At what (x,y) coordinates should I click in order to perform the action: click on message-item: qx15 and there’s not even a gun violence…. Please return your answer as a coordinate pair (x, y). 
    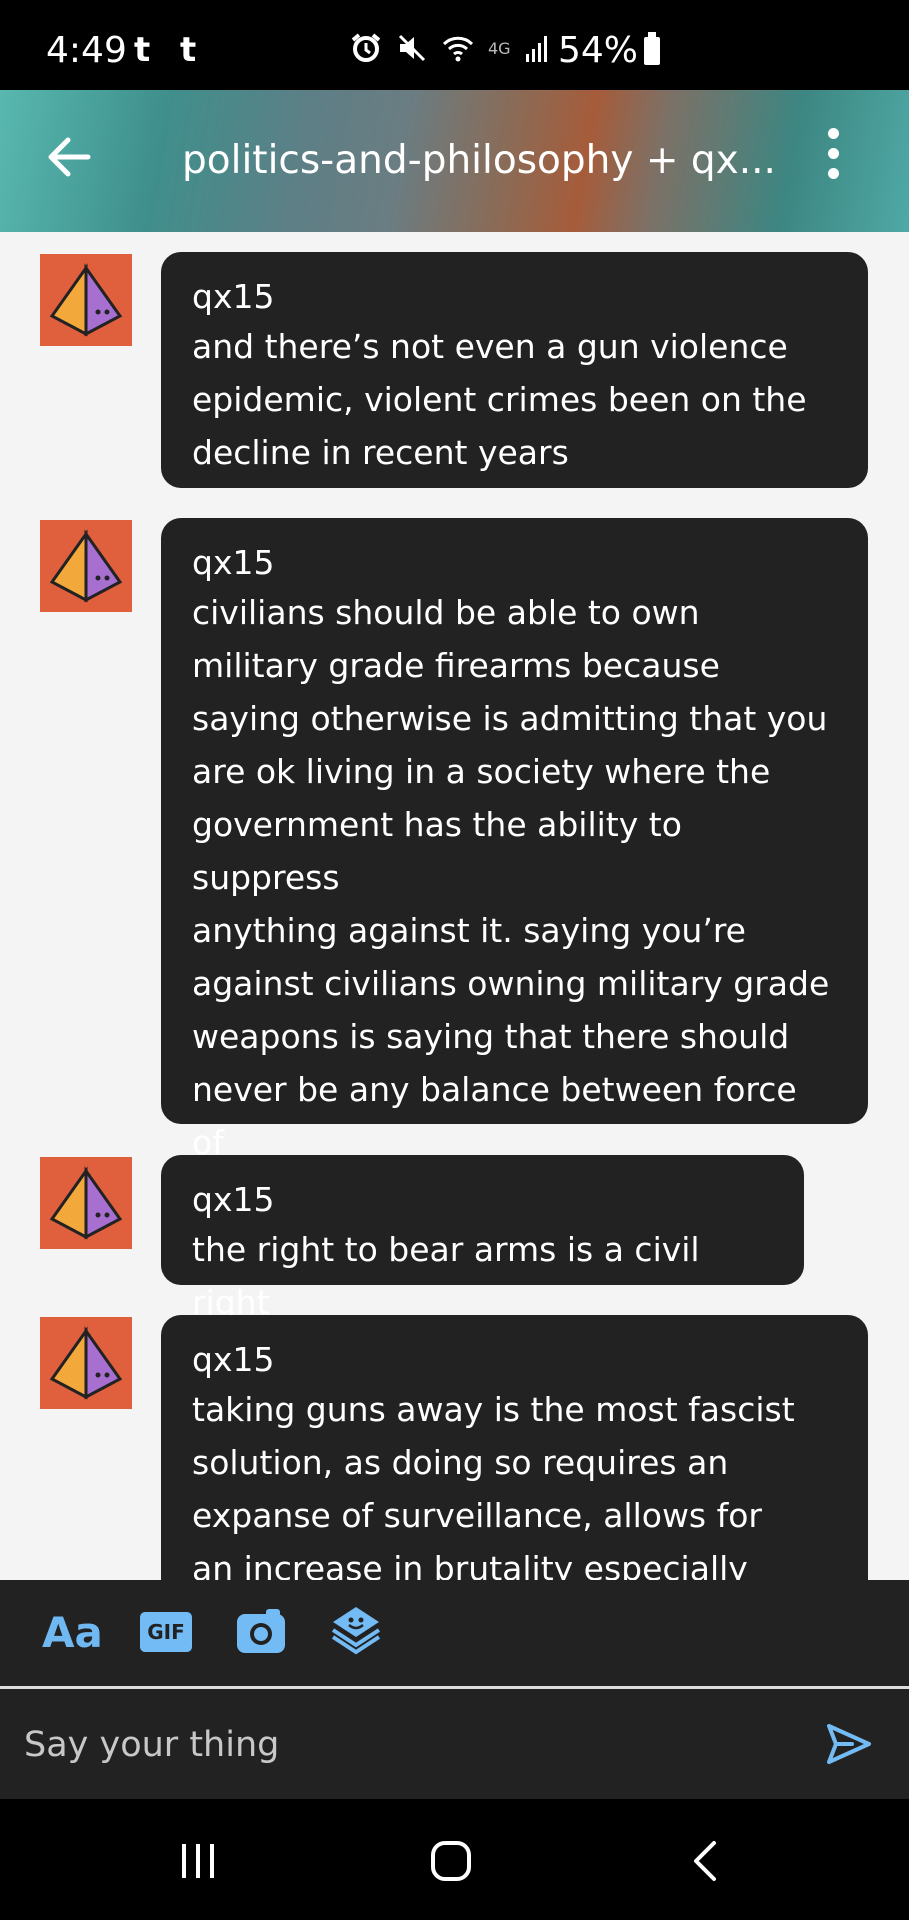
    Looking at the image, I should click on (454, 364).